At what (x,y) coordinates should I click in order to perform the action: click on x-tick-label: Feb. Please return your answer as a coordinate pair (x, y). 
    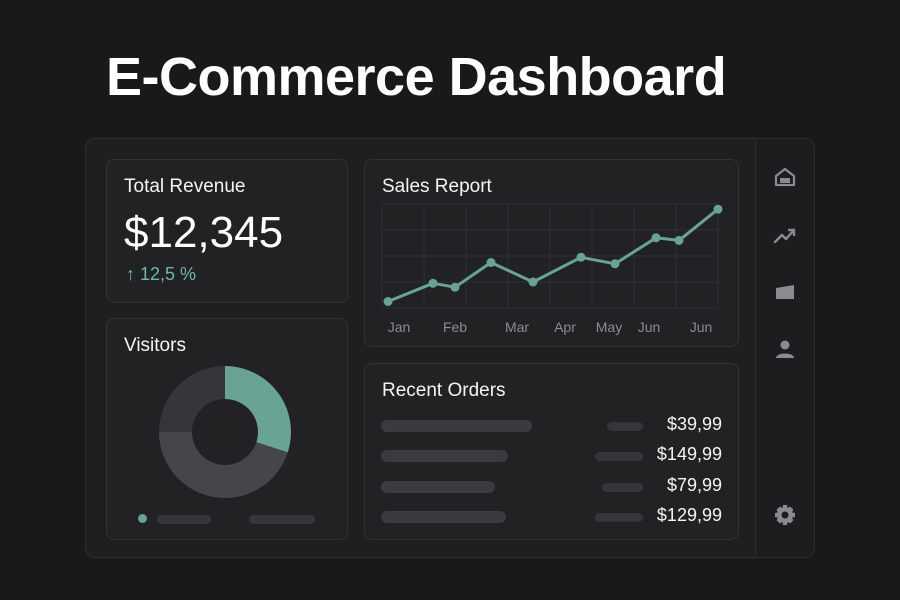
    Looking at the image, I should click on (455, 327).